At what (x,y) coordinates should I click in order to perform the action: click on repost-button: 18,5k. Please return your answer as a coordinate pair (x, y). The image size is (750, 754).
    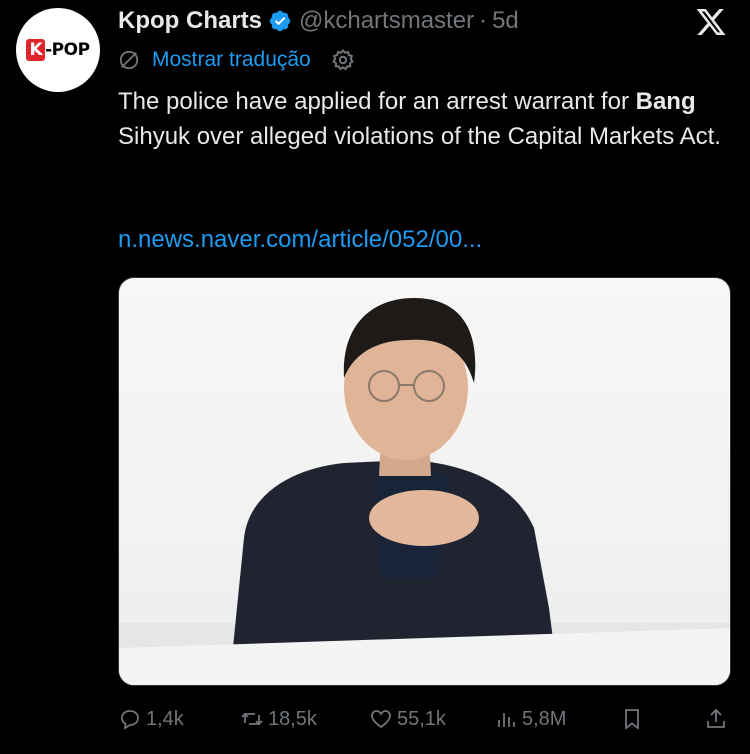
    Looking at the image, I should click on (278, 719).